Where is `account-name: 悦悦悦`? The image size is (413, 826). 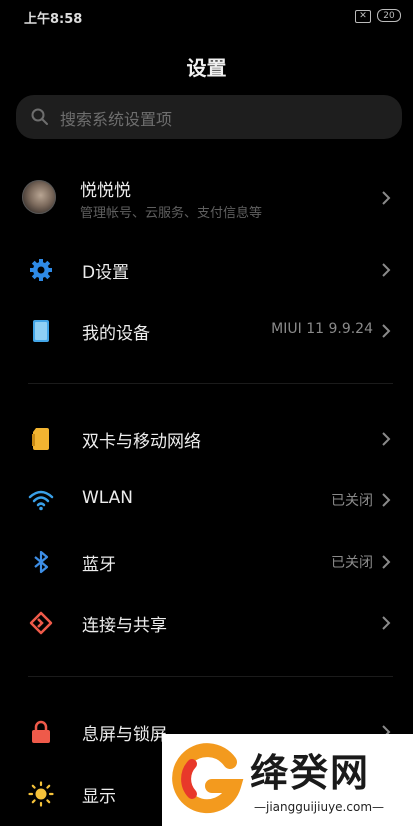 account-name: 悦悦悦 is located at coordinates (105, 191).